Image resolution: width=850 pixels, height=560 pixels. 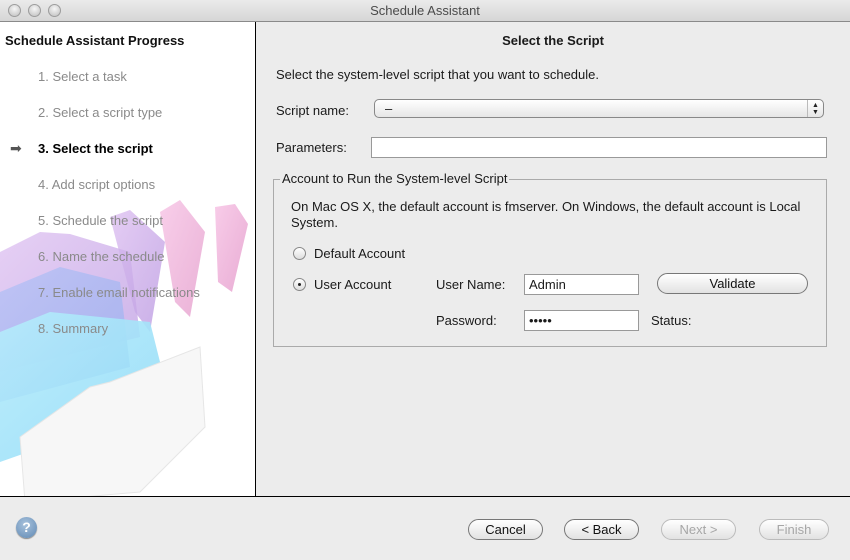 I want to click on up-down-arrows-icon: ▲ ▼, so click(x=815, y=108).